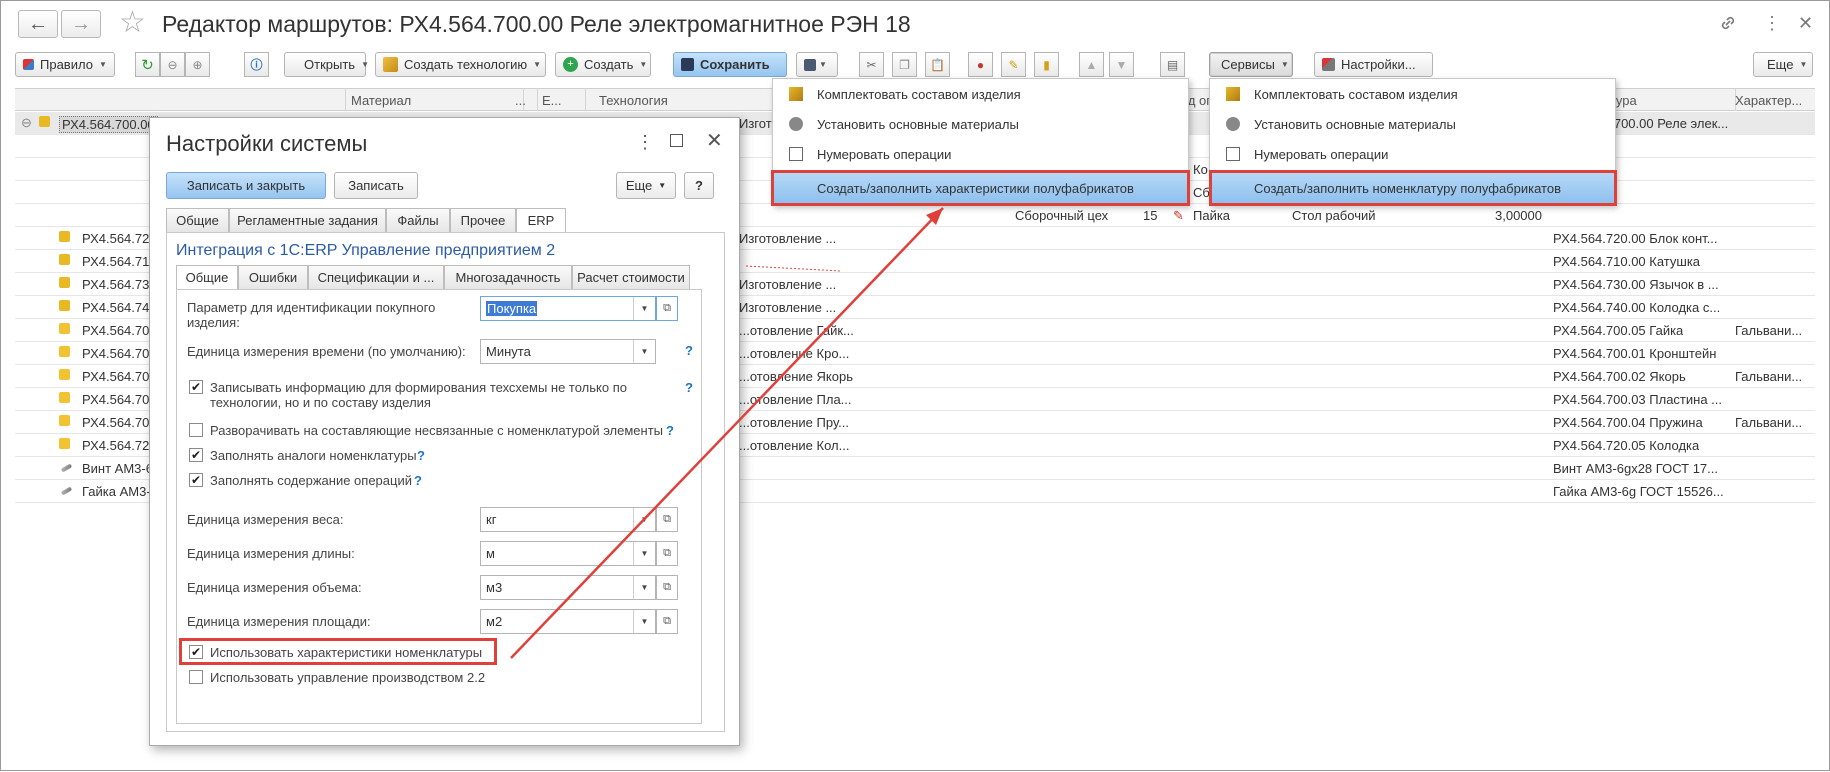 This screenshot has height=772, width=1830. Describe the element at coordinates (1172, 64) in the screenshot. I see `layout-button: ▤` at that location.